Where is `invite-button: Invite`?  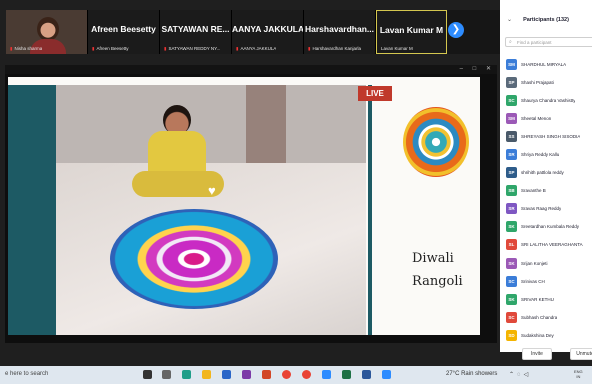
invite-button: Invite is located at coordinates (537, 354).